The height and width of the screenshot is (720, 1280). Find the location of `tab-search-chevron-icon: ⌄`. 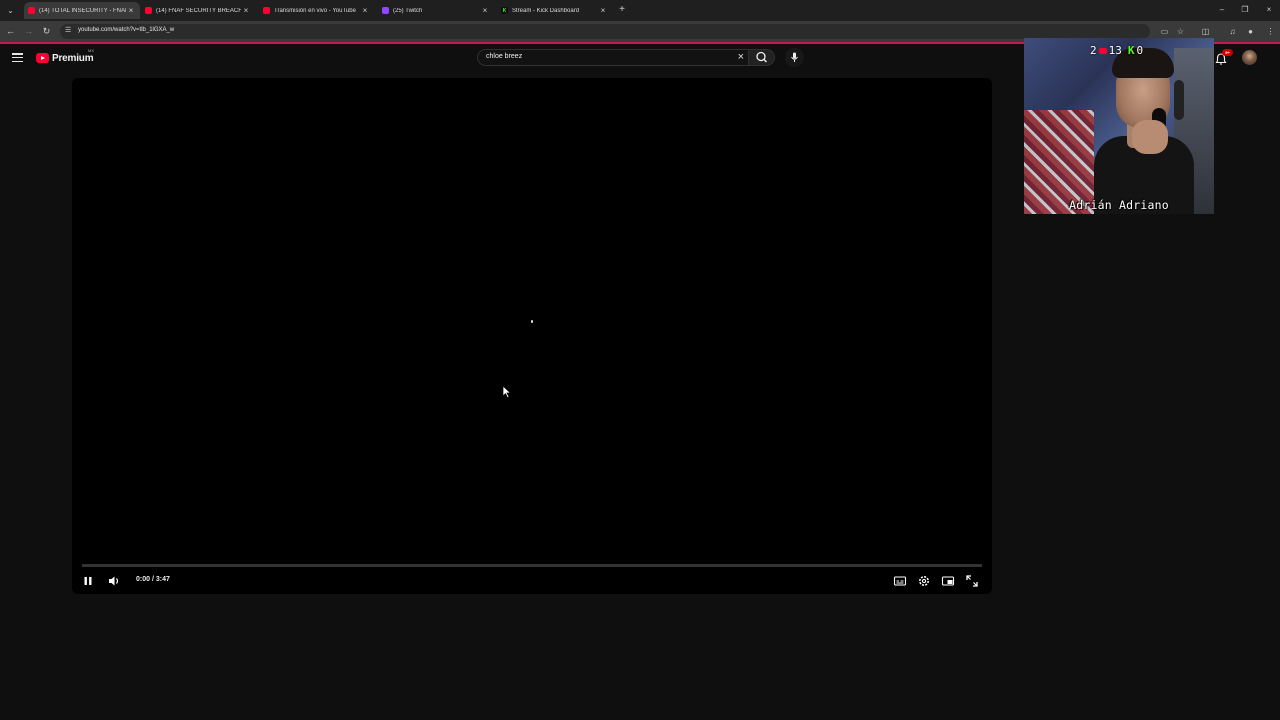

tab-search-chevron-icon: ⌄ is located at coordinates (10, 10).